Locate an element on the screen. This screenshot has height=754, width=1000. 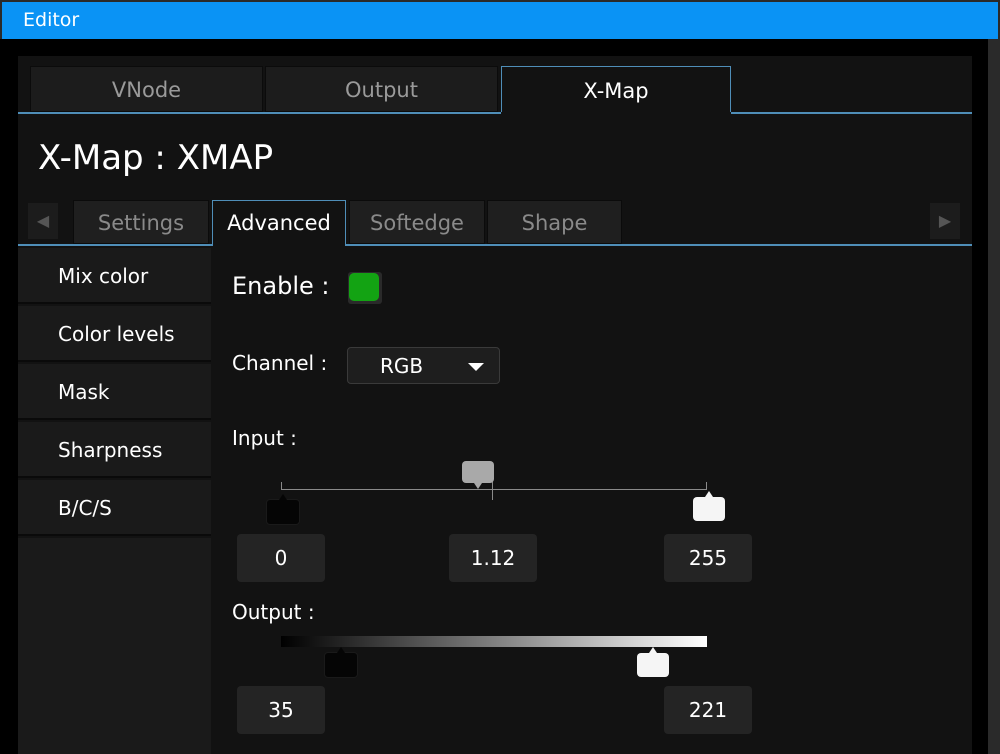
tab-output: Output is located at coordinates (381, 89).